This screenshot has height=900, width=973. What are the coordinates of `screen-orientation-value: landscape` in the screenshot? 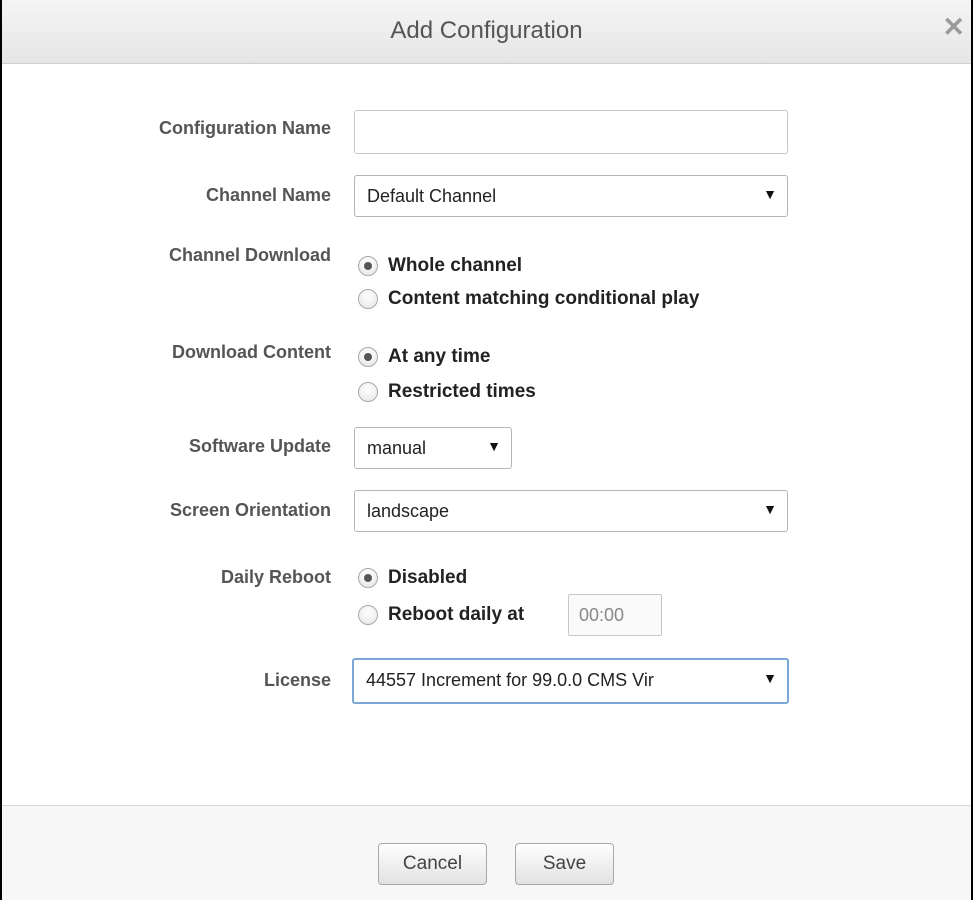 It's located at (408, 511).